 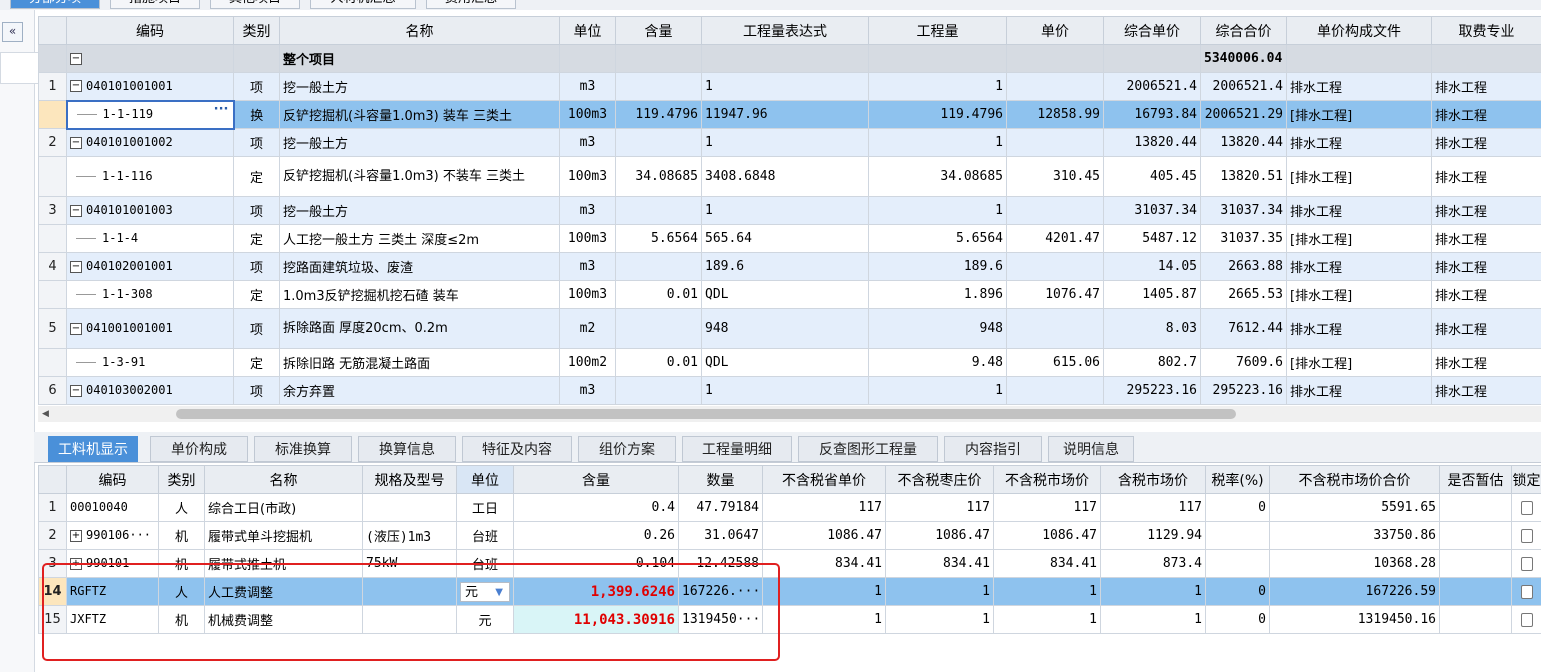 I want to click on more-options-icon: ···, so click(x=221, y=110).